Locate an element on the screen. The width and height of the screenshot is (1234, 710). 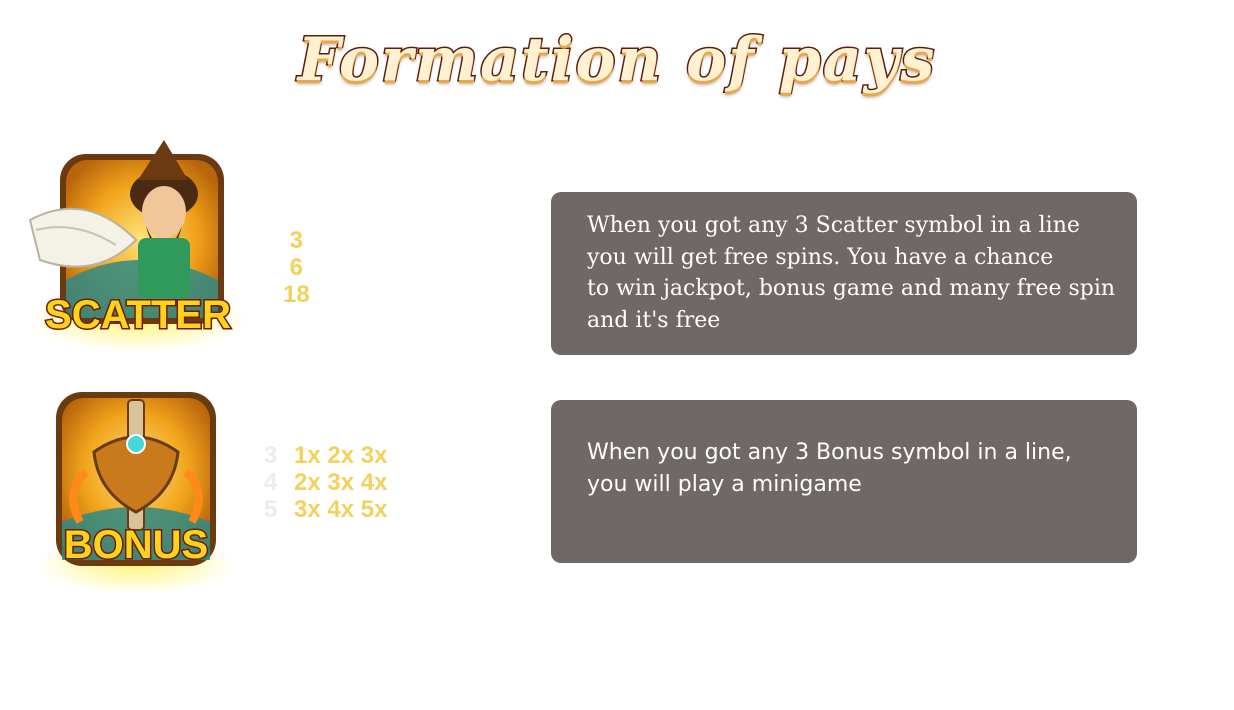
svg-text: SCATTER is located at coordinates (138, 315).